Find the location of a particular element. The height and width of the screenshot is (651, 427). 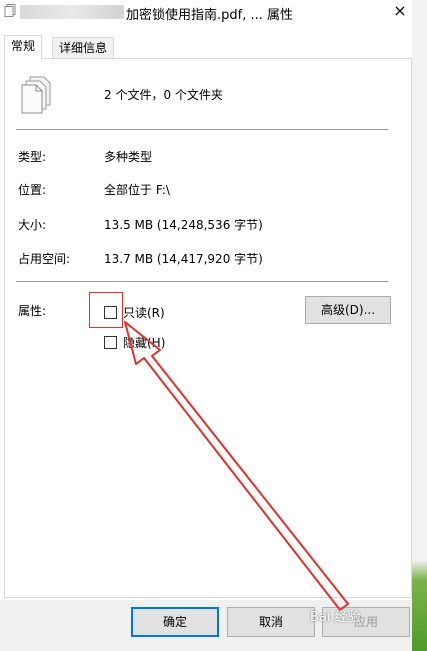

disk-size-value: 13.7 MB (14,417,920 字节) is located at coordinates (183, 259).